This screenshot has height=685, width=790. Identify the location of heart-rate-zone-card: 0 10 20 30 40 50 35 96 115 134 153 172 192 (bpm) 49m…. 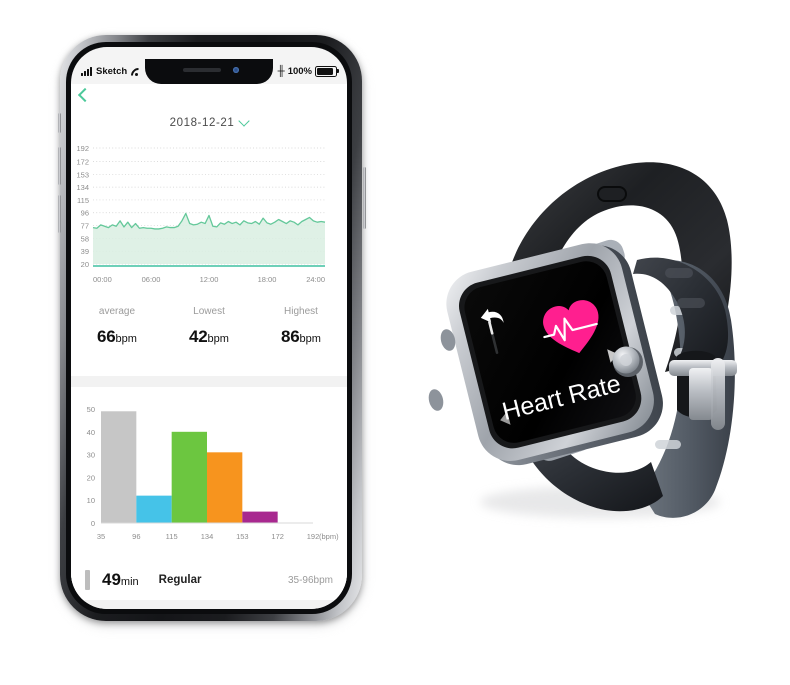
(209, 493).